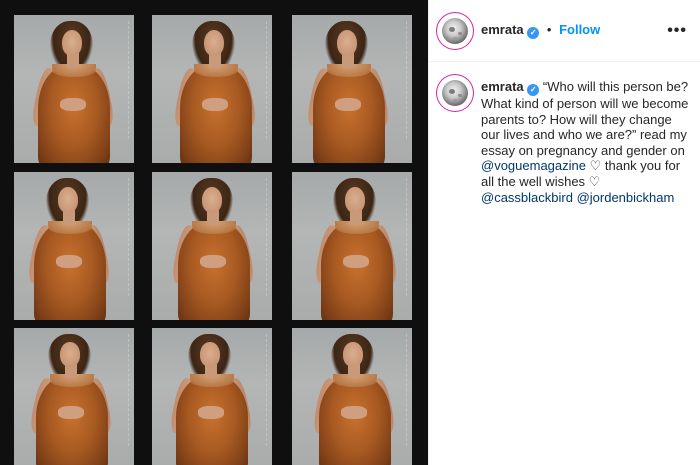  I want to click on mention-voguemagazine: @voguemagazine, so click(533, 165).